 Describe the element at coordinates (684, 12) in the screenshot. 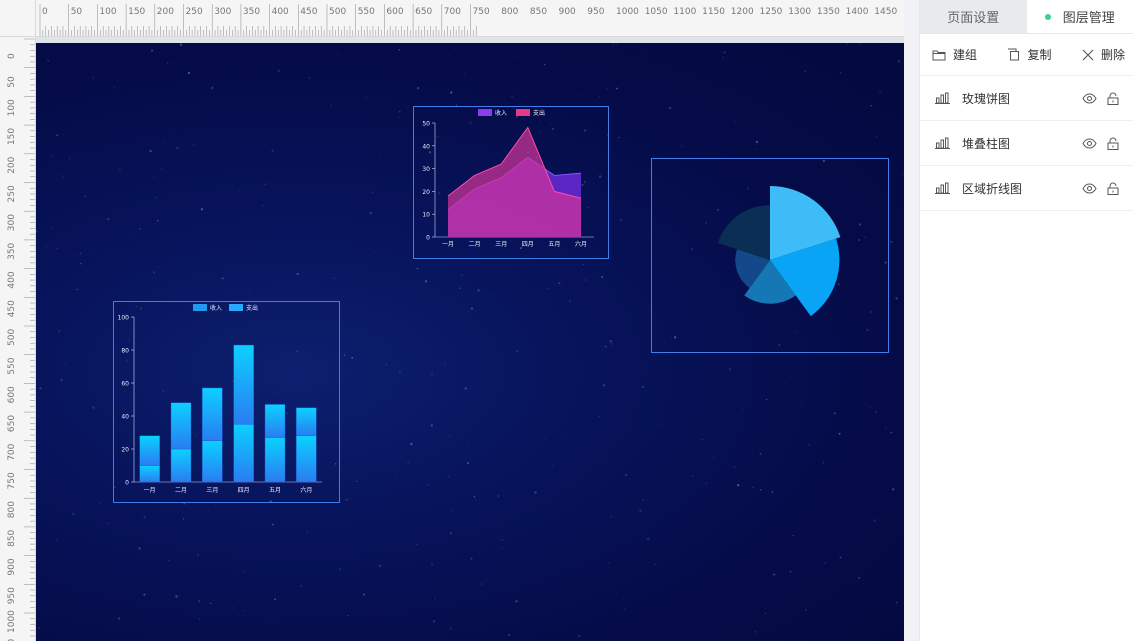

I see `ruler-label: 1100` at that location.